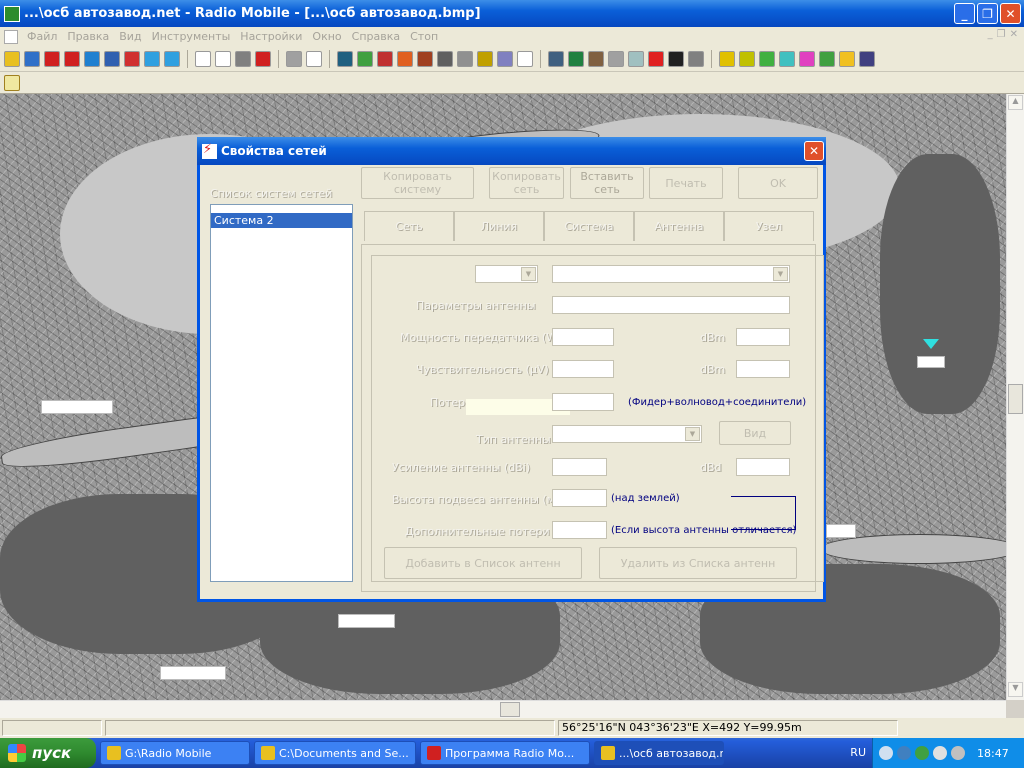  I want to click on systems-list: Система 2, so click(281, 393).